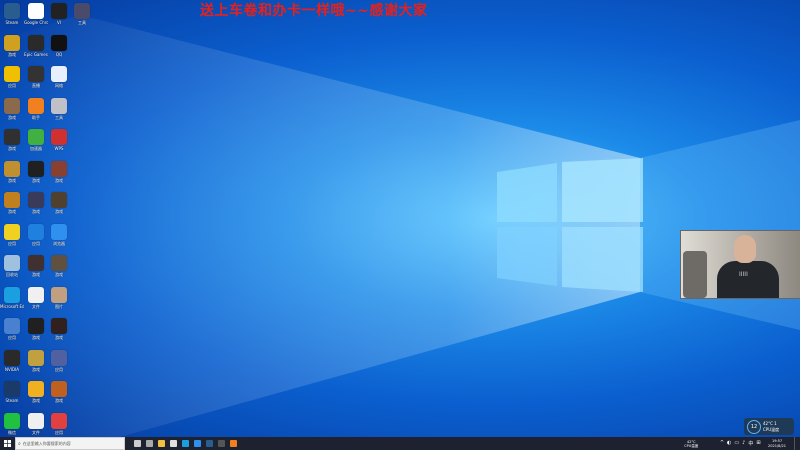 This screenshot has height=450, width=800. Describe the element at coordinates (70, 443) in the screenshot. I see `taskbar-search-box: ⌕ 在这里输入你要搜索的内容` at that location.